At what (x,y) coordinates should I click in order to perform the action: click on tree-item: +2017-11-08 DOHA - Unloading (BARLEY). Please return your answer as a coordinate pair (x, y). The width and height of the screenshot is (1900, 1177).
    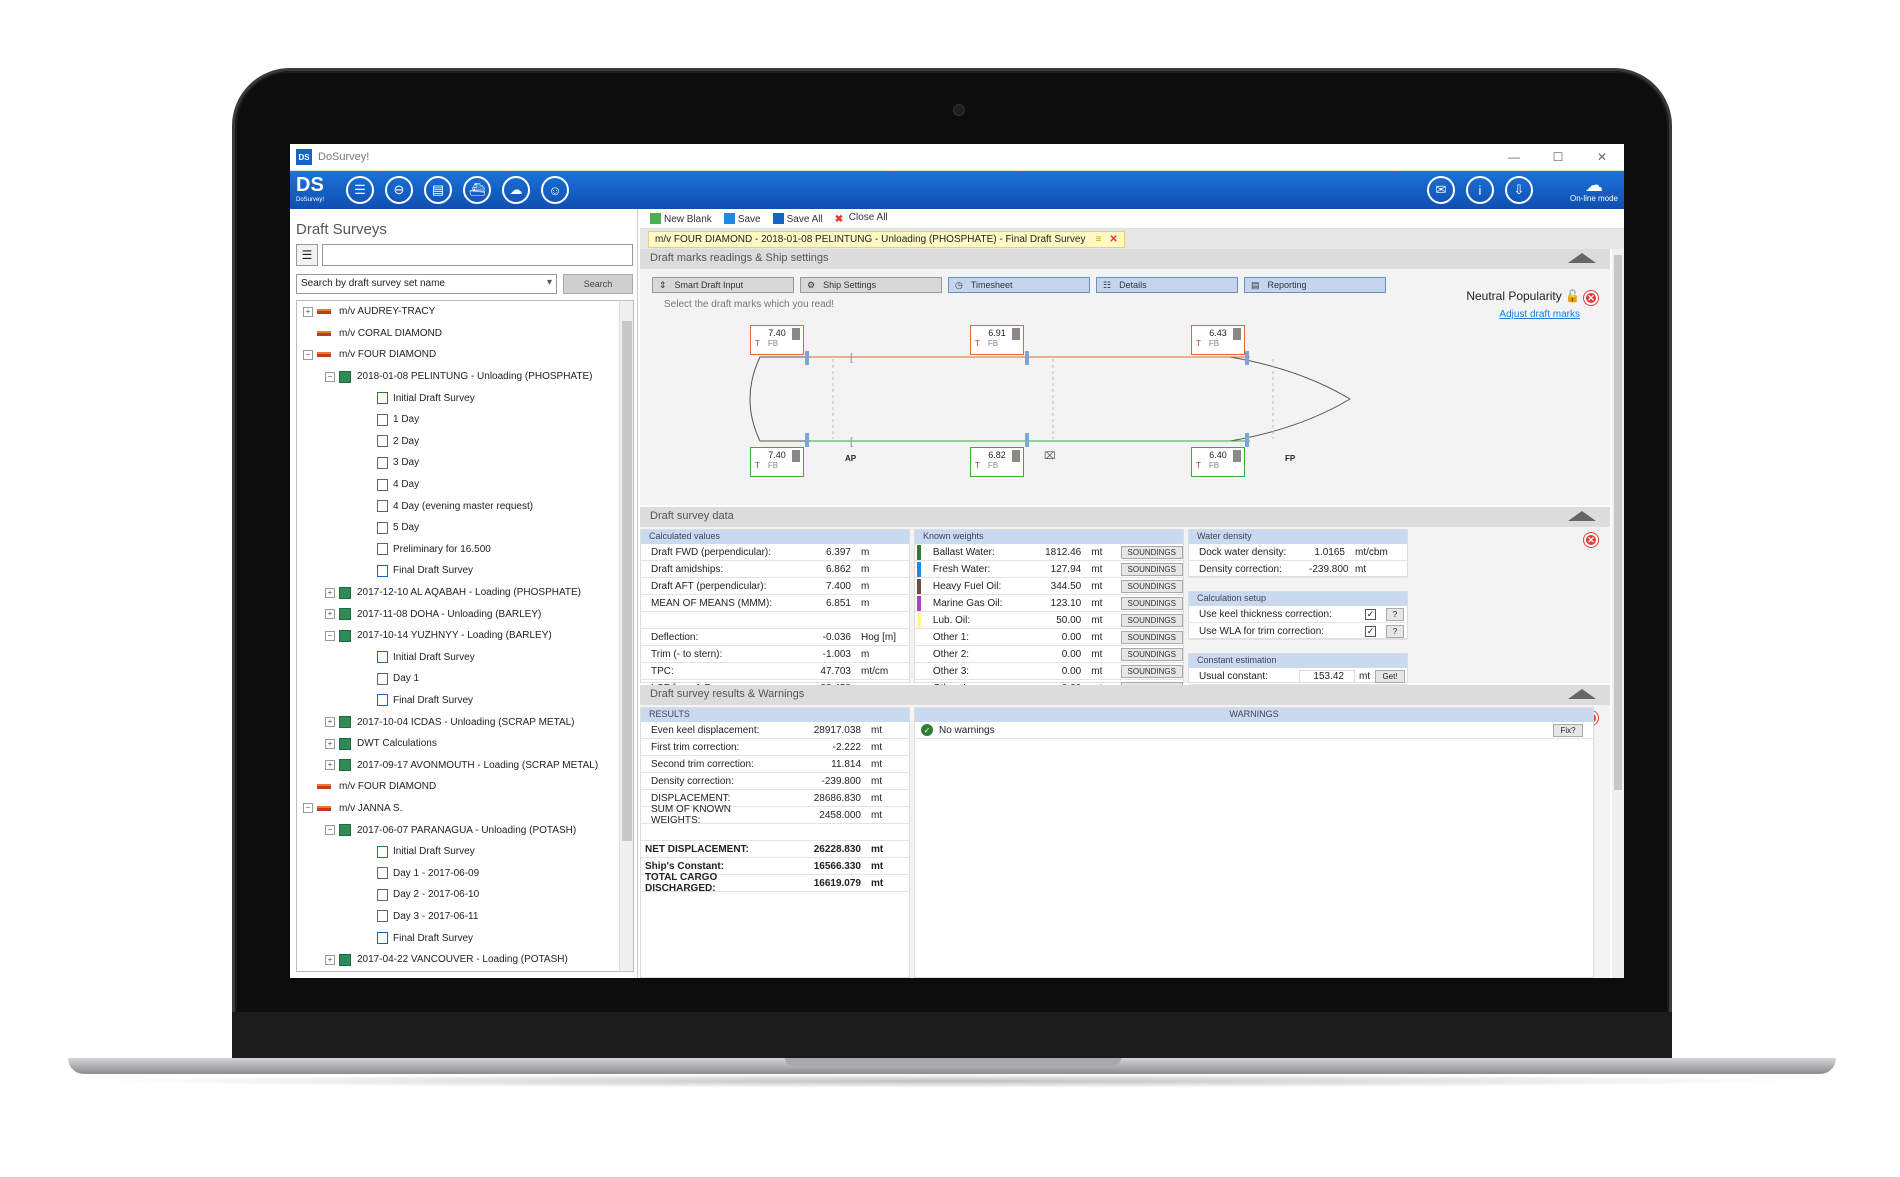
    Looking at the image, I should click on (465, 614).